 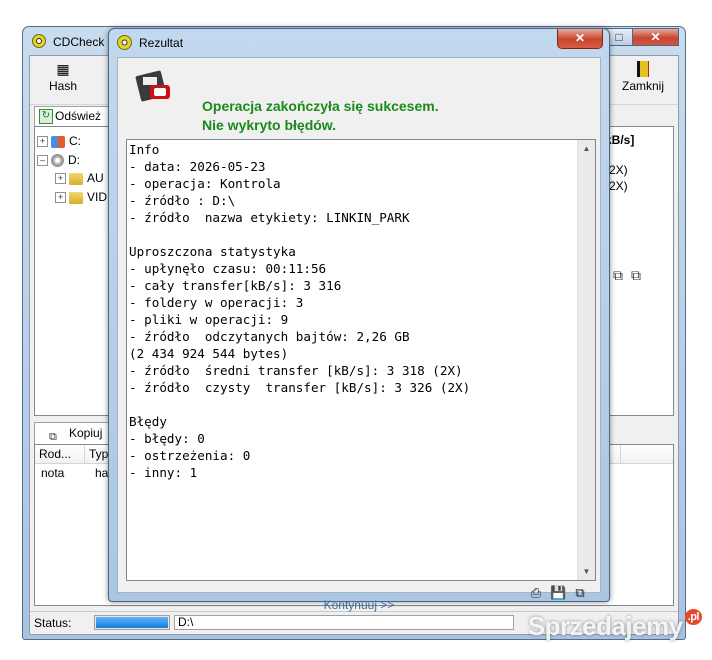 I want to click on scroll-down-arrow-icon: ▼, so click(x=586, y=571).